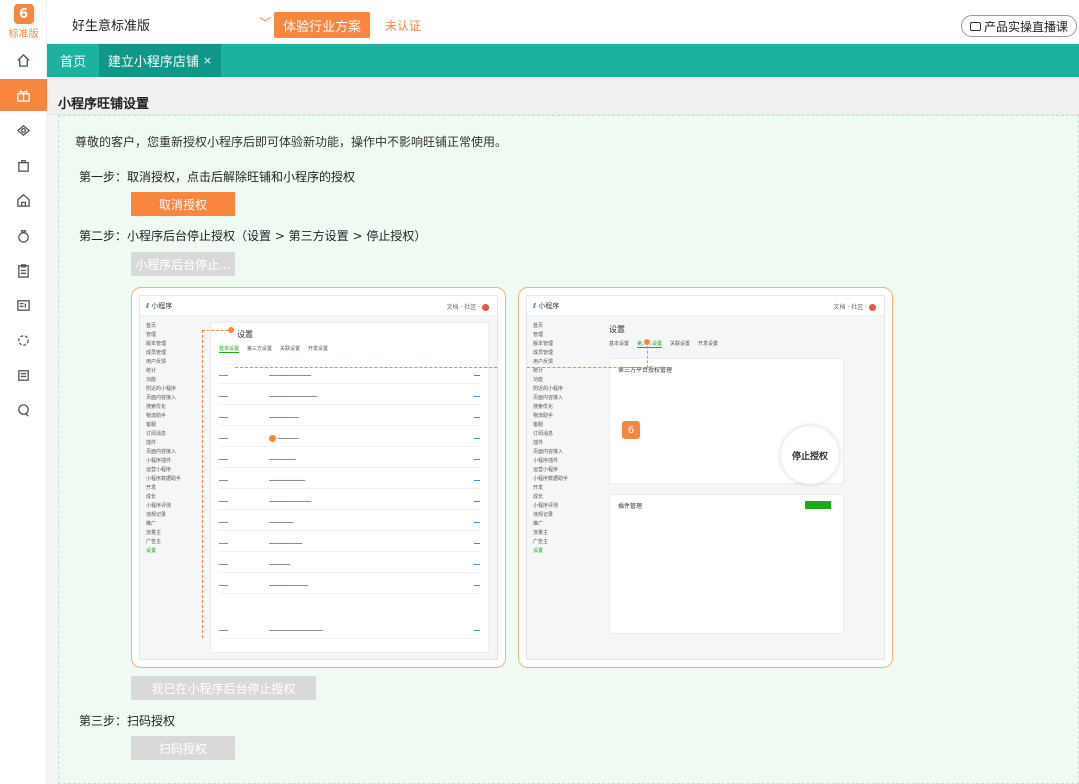 The image size is (1079, 784). I want to click on close-icon: ×, so click(207, 60).